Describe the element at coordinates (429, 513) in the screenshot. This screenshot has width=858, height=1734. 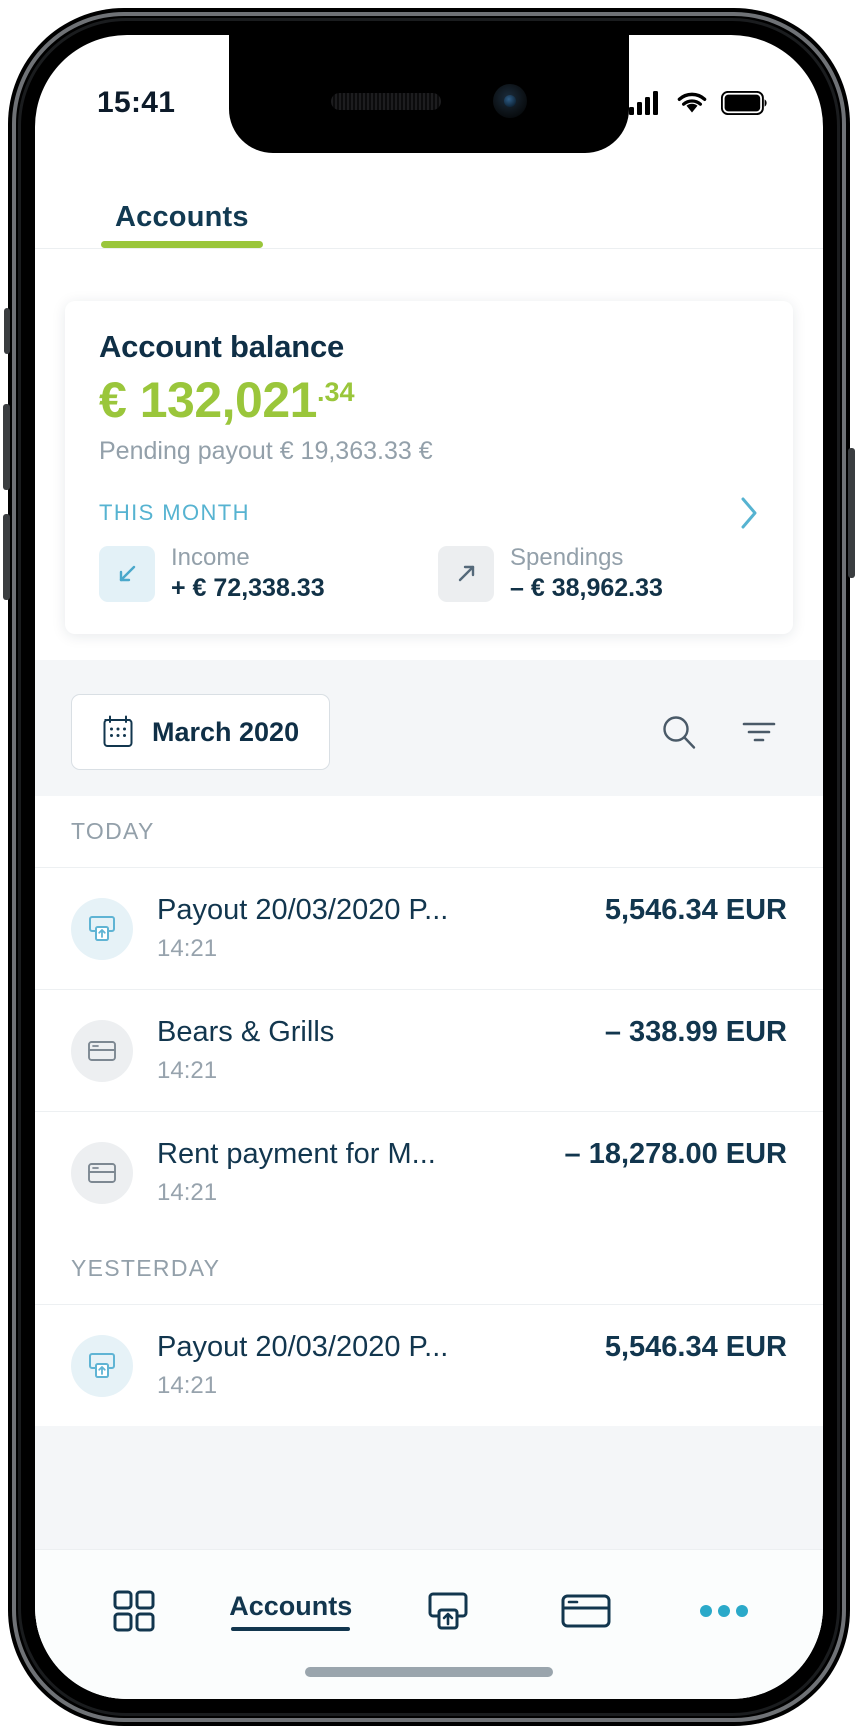
I see `this-month-row: THIS MONTH` at that location.